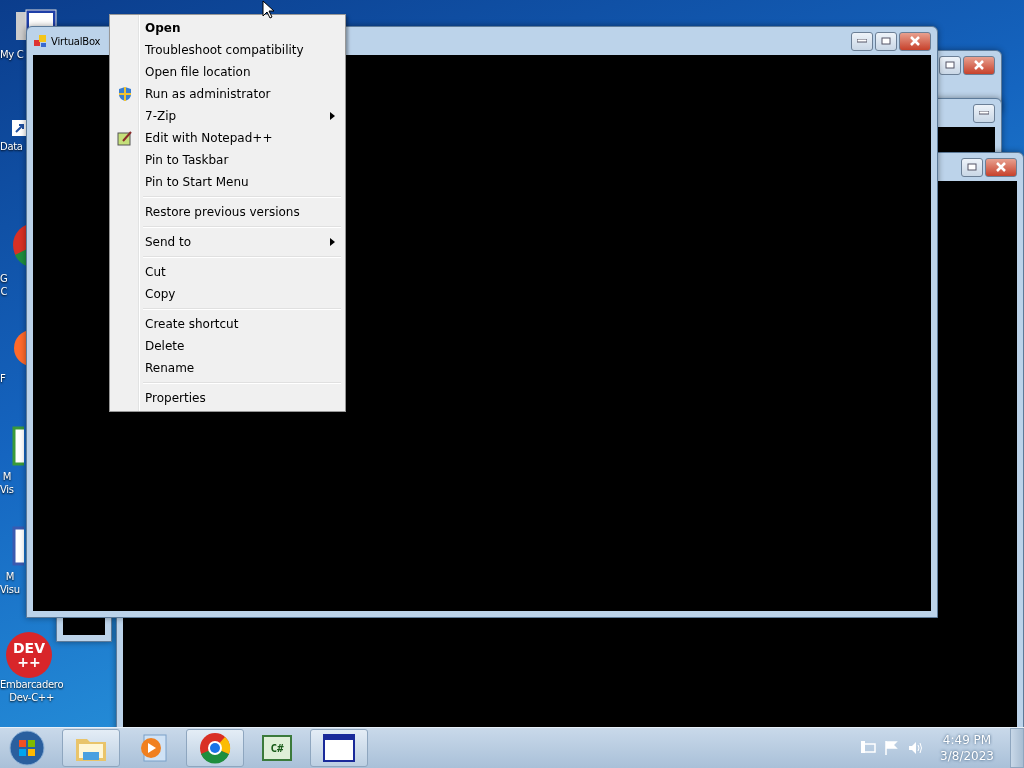  What do you see at coordinates (268, 9) in the screenshot?
I see `mouse-cursor-icon` at bounding box center [268, 9].